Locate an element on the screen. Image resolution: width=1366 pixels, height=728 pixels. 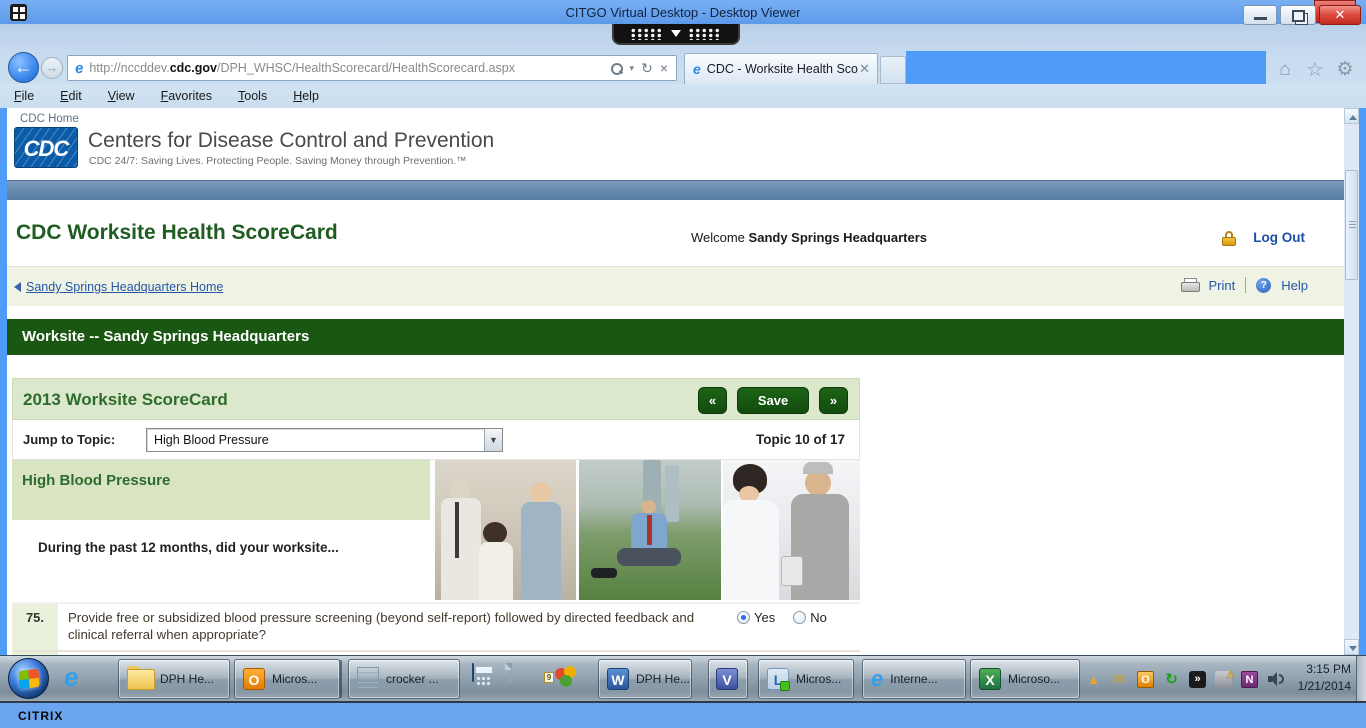
print-link: Print is located at coordinates (1222, 285).